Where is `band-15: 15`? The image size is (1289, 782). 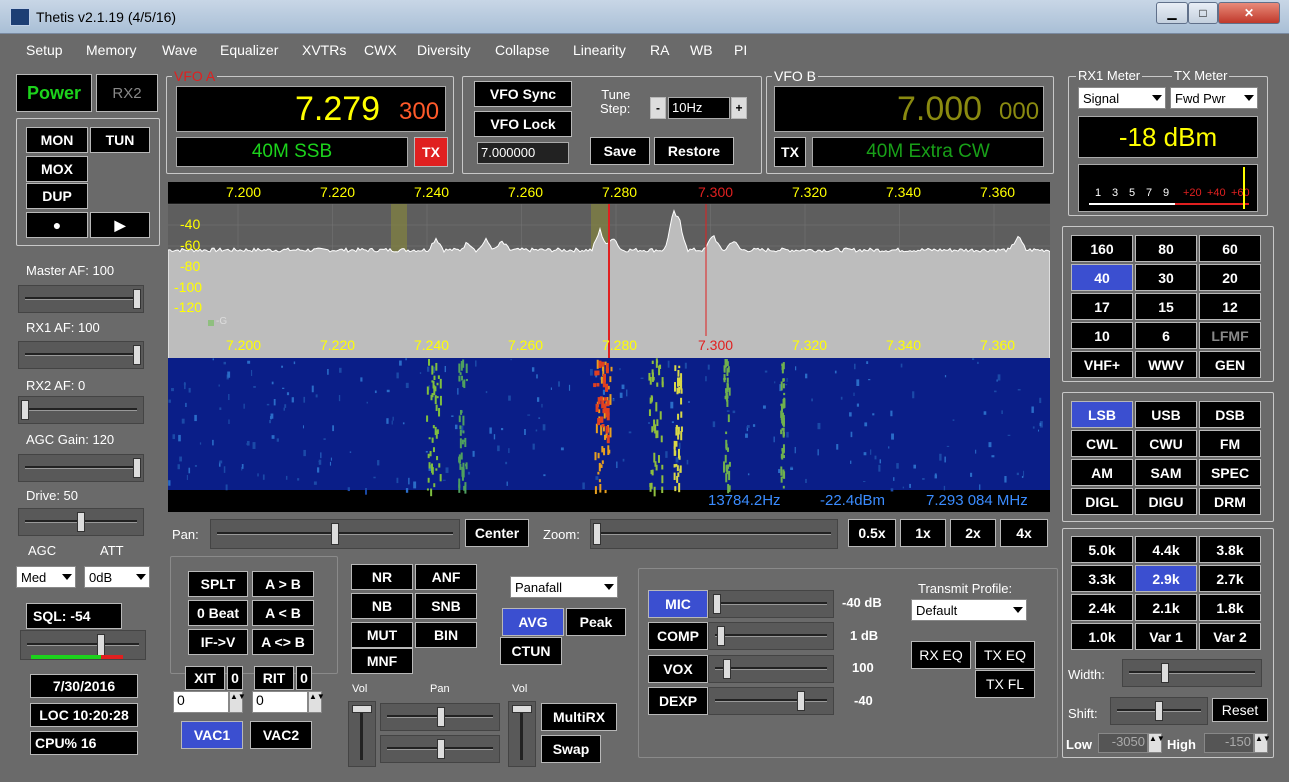 band-15: 15 is located at coordinates (1166, 306).